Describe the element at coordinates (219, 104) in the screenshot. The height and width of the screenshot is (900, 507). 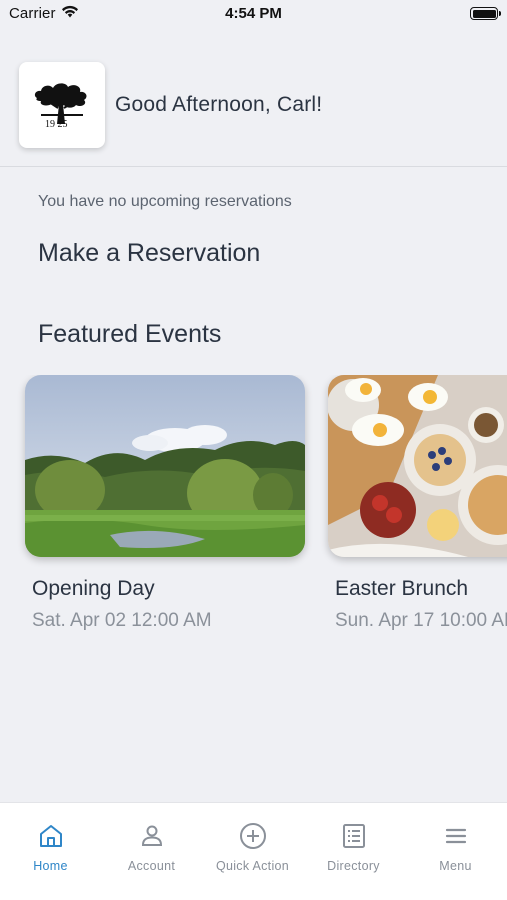
I see `greeting-text: Good Afternoon, Carl!` at that location.